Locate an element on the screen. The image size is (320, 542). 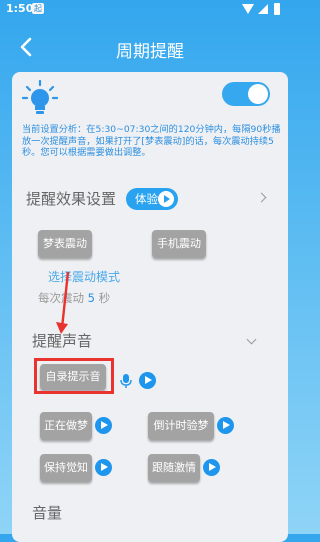
effect-section-title: 提醒效果设置 is located at coordinates (71, 199).